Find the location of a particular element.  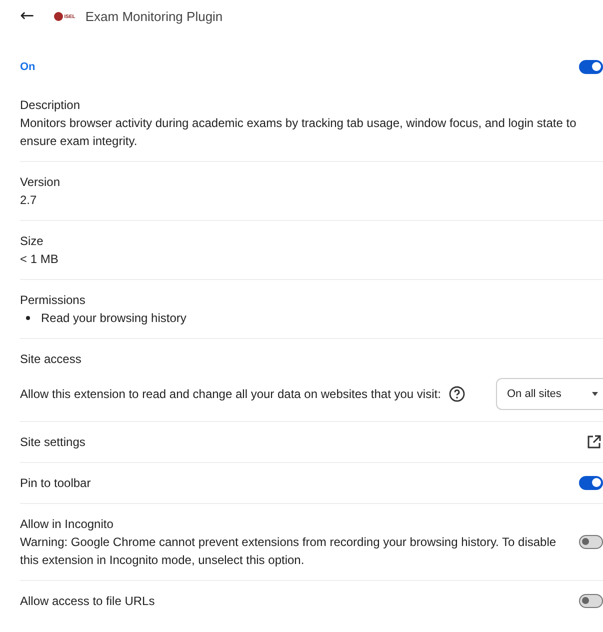

row-label: Version is located at coordinates (40, 182).